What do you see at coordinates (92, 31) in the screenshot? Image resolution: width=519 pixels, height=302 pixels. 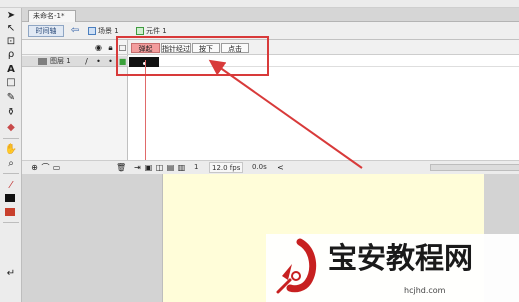 I see `scene-icon` at bounding box center [92, 31].